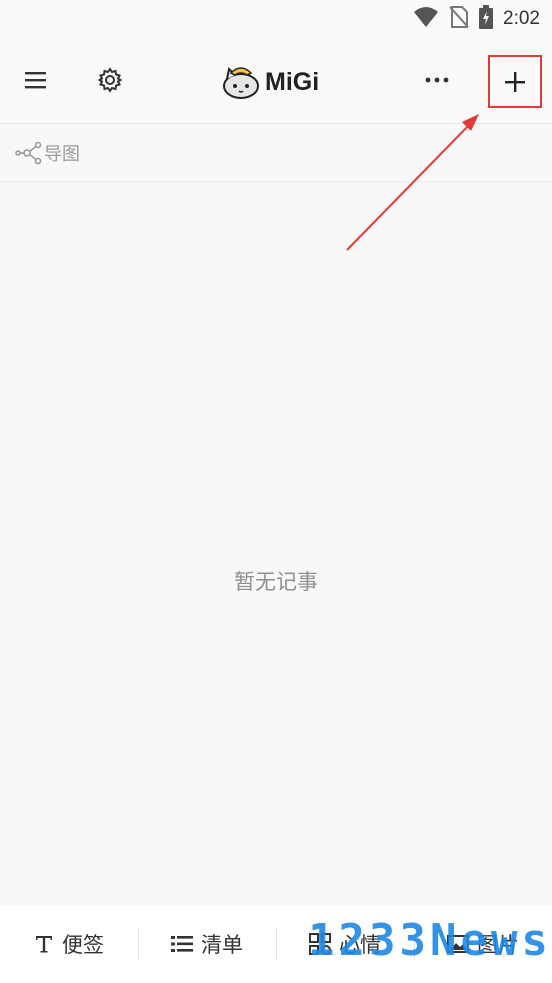 The height and width of the screenshot is (983, 552). I want to click on gear-icon, so click(110, 80).